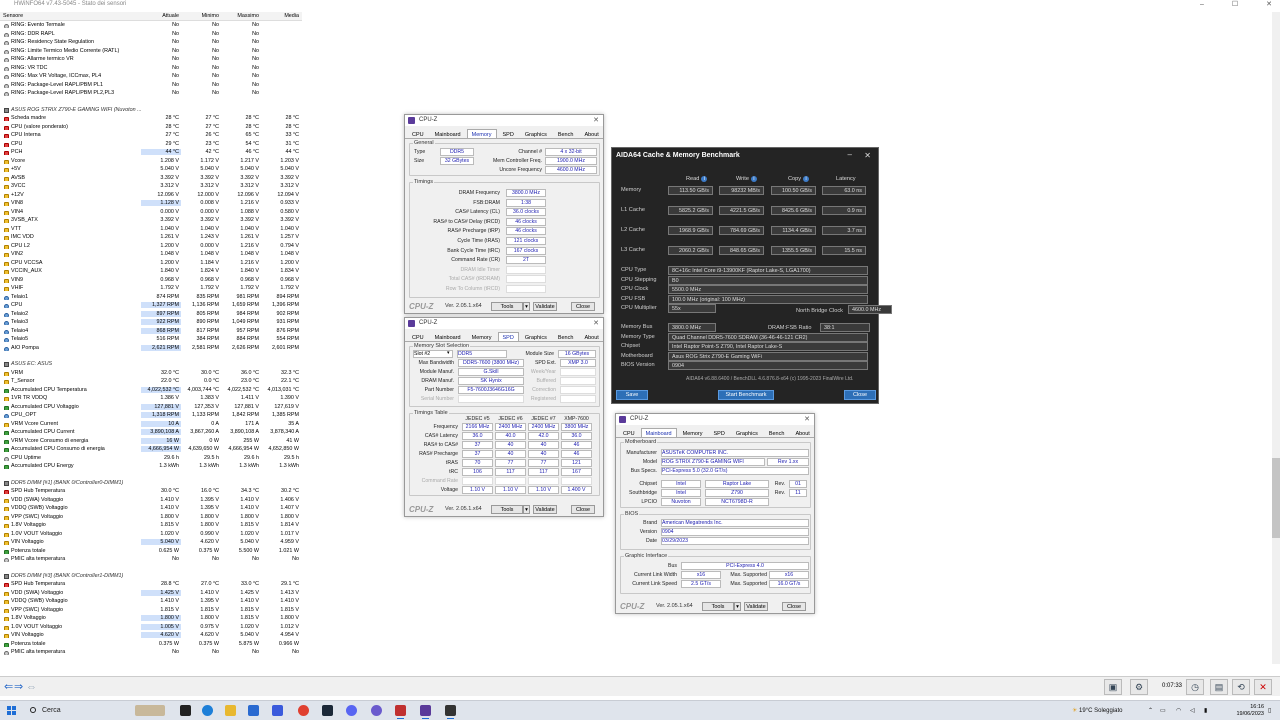  I want to click on close-sensors-icon: ✕, so click(1263, 687).